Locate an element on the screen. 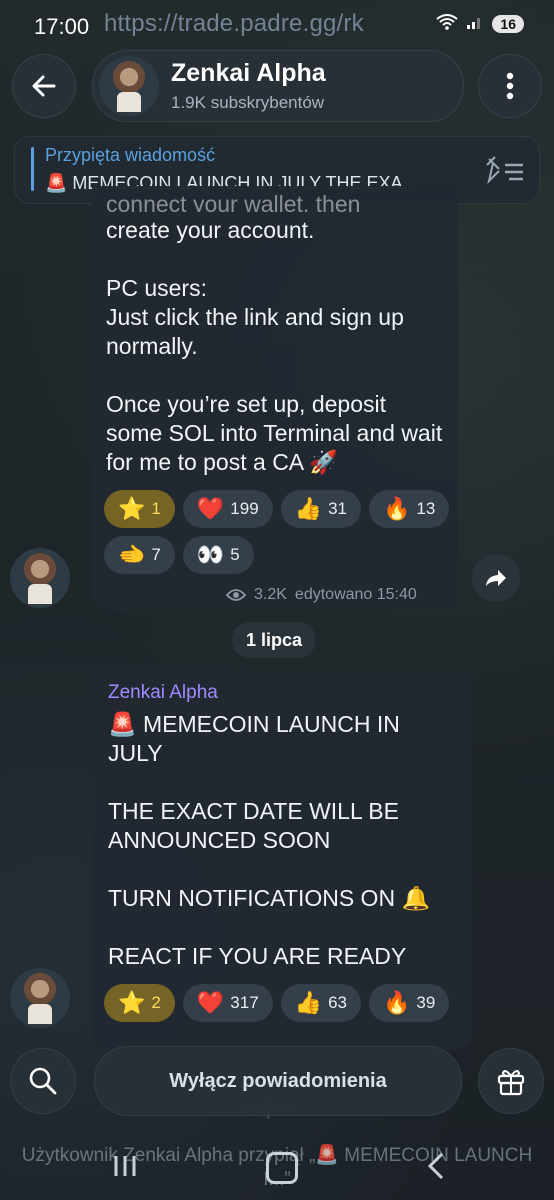 The height and width of the screenshot is (1200, 554). more-options-button is located at coordinates (510, 86).